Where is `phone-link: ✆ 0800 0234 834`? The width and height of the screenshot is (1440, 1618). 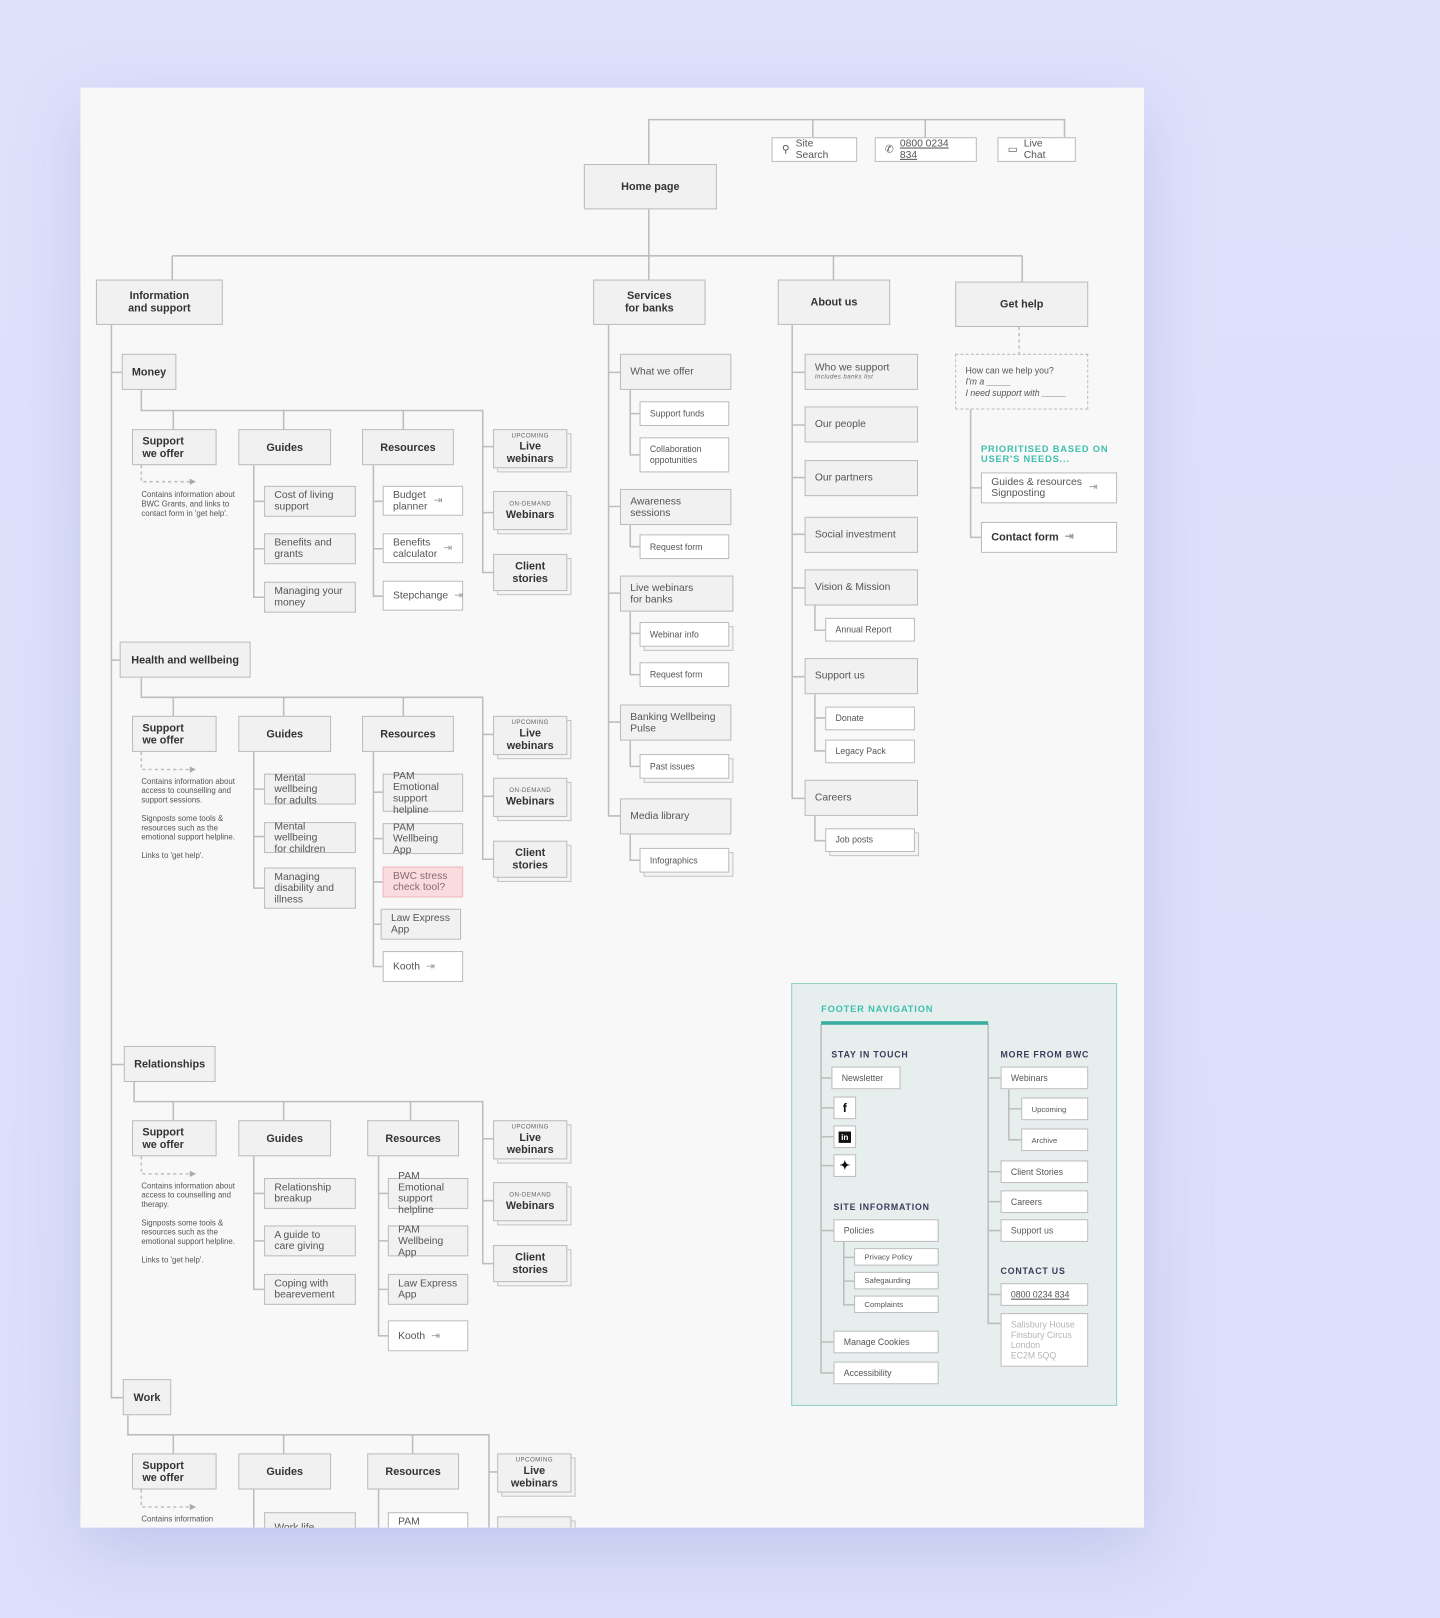
phone-link: ✆ 0800 0234 834 is located at coordinates (925, 149).